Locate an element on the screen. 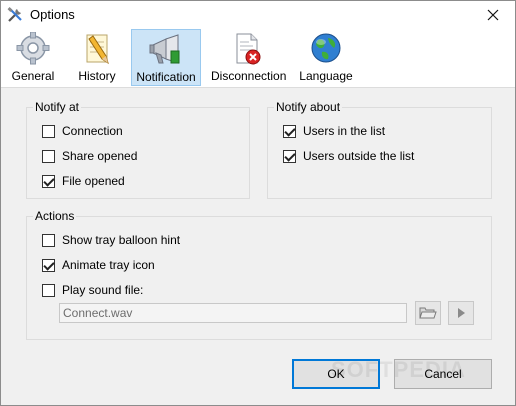 Image resolution: width=516 pixels, height=406 pixels. group-title: Notify at is located at coordinates (57, 107).